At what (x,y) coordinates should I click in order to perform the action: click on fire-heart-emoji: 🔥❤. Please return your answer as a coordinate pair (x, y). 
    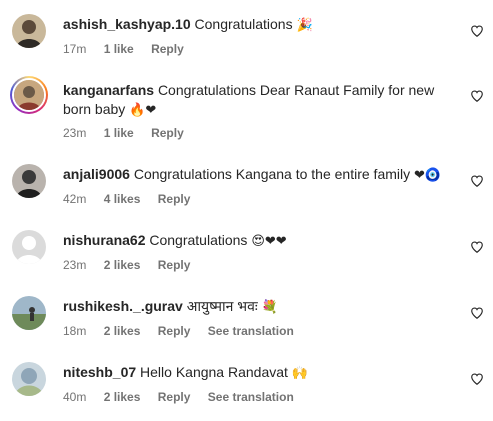
    Looking at the image, I should click on (143, 110).